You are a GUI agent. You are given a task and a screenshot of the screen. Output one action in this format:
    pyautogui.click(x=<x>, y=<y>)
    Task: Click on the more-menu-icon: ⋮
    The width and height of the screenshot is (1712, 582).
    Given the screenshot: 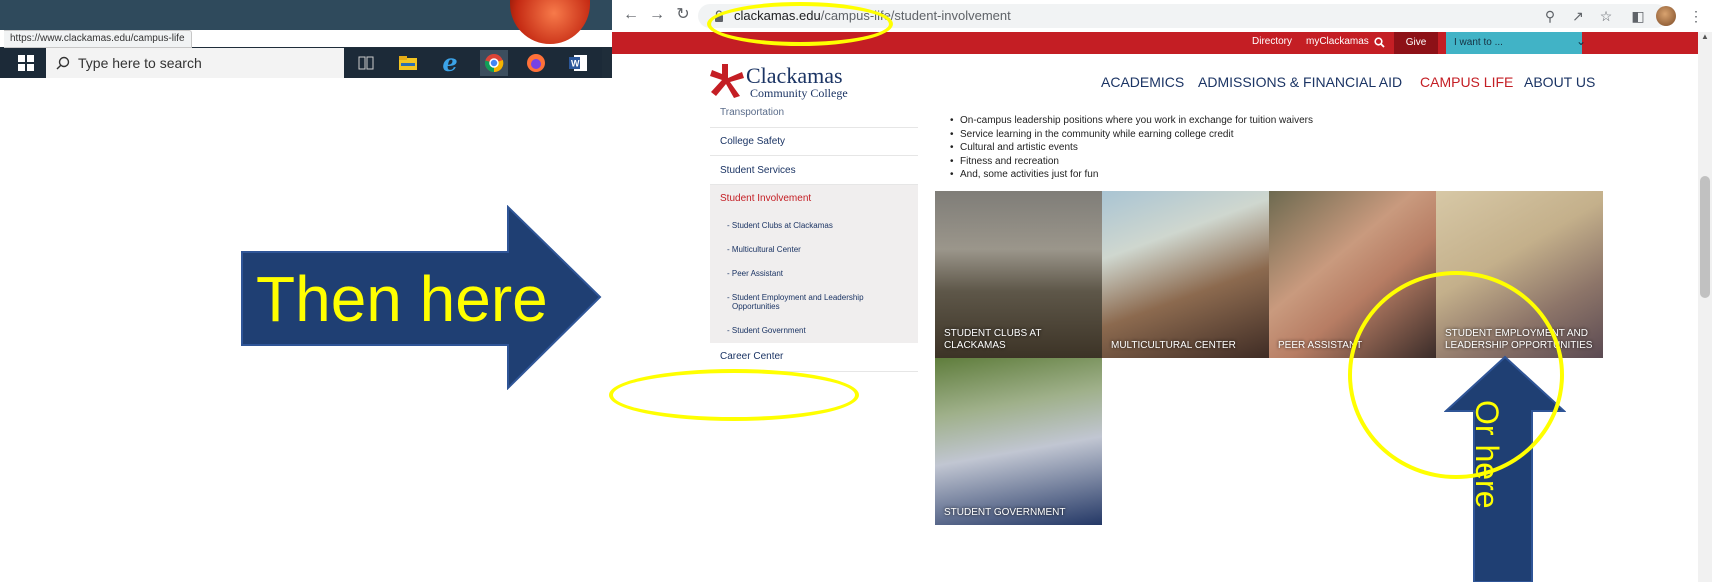 What is the action you would take?
    pyautogui.click(x=1696, y=16)
    